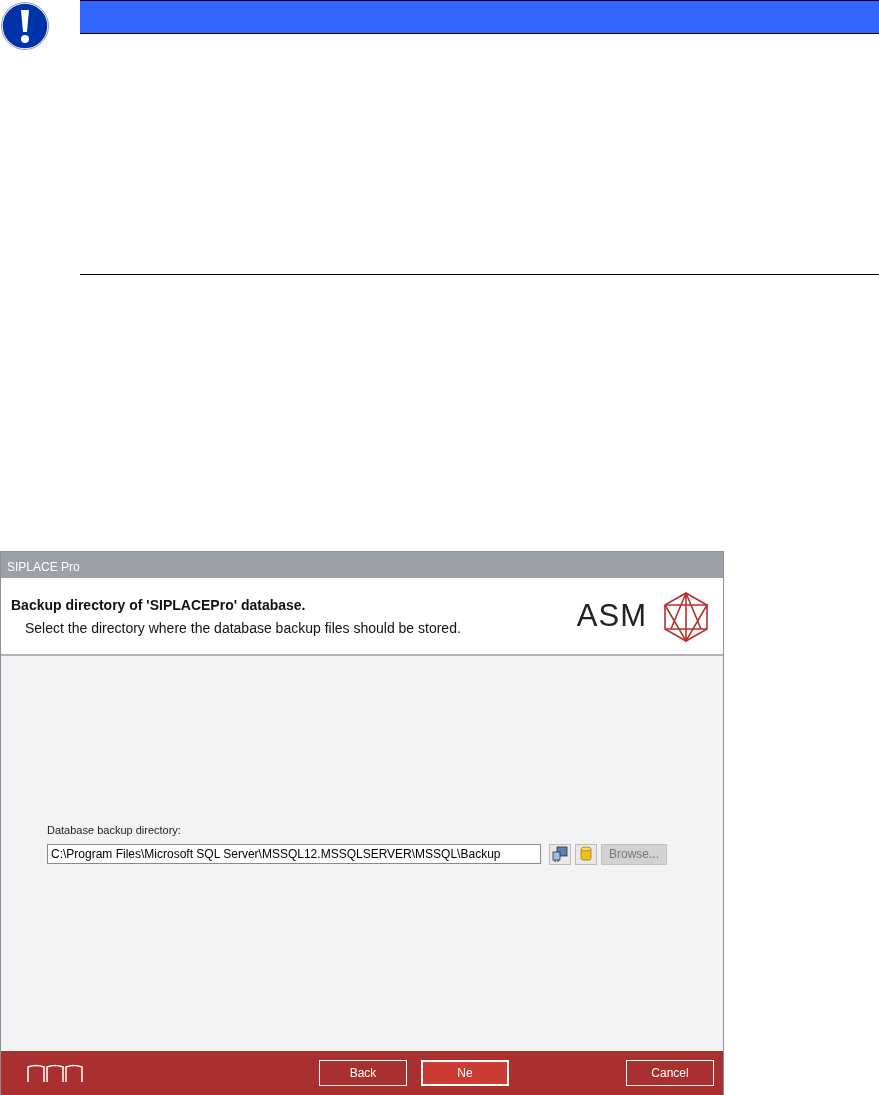  What do you see at coordinates (159, 605) in the screenshot?
I see `page-title: Backup directory of 'SIPLACEPro' database.` at bounding box center [159, 605].